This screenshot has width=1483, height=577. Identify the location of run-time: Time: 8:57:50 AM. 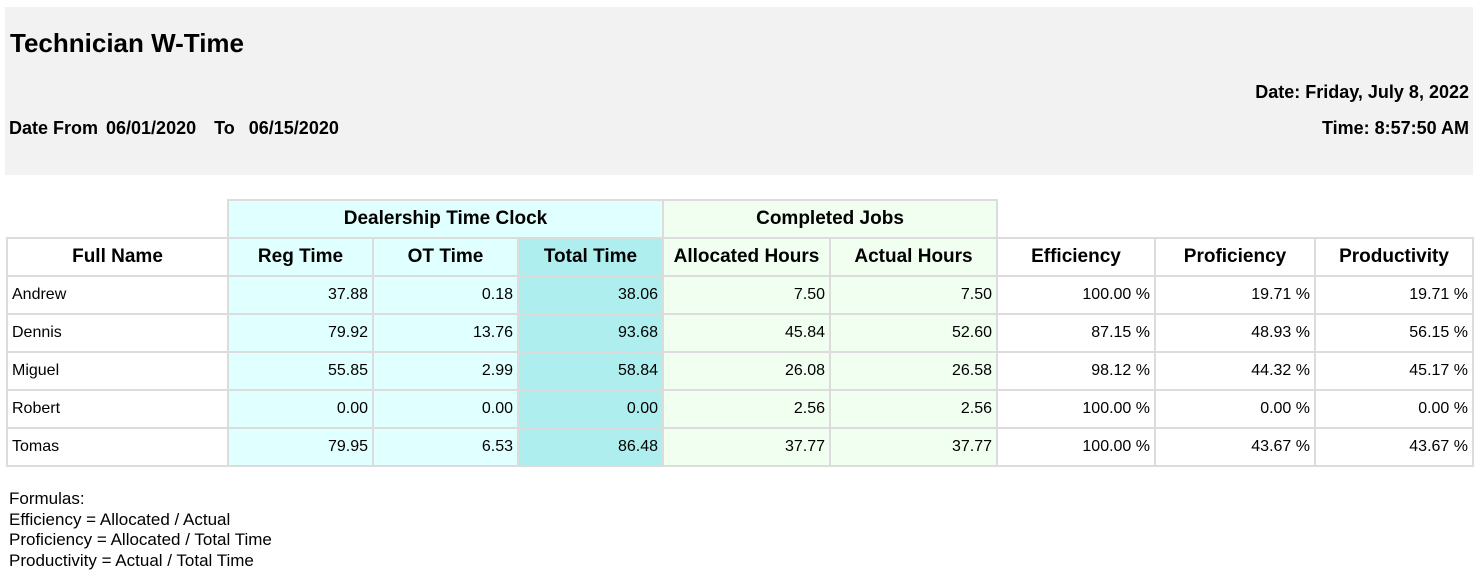
(1395, 128).